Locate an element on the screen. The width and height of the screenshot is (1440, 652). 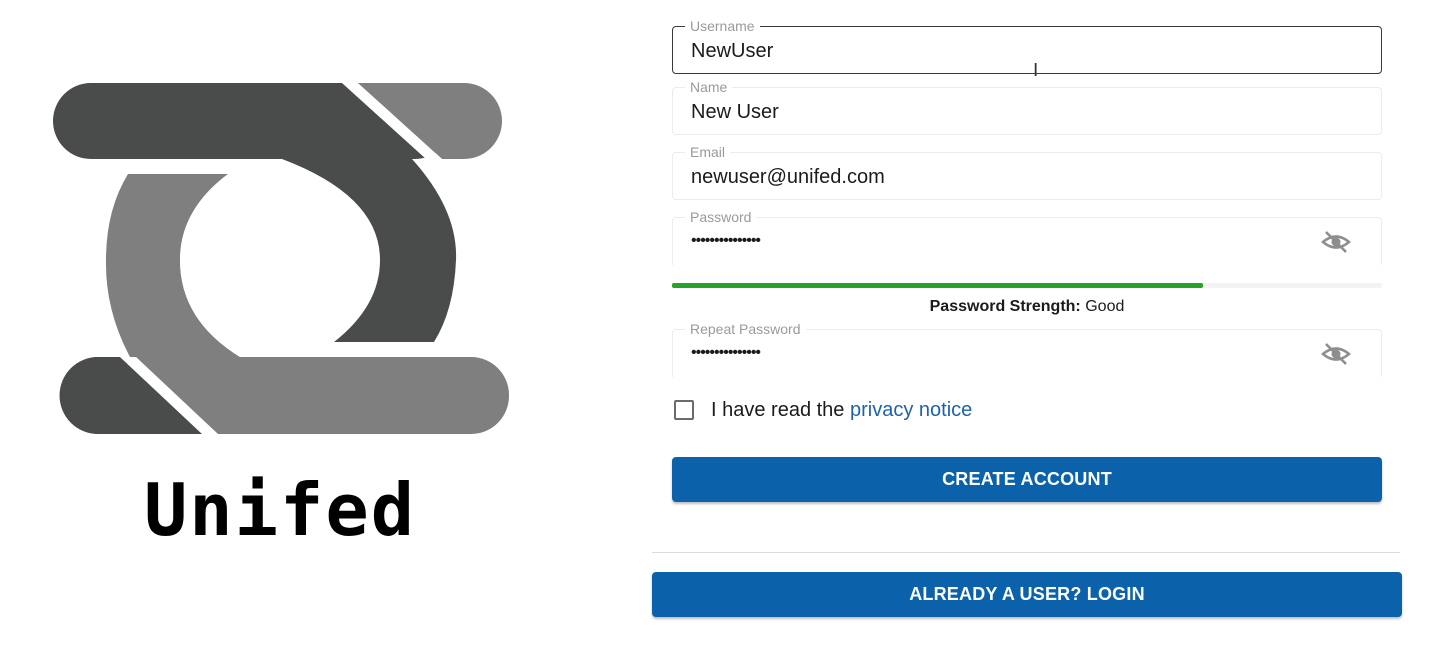
password-strength-fill is located at coordinates (938, 285).